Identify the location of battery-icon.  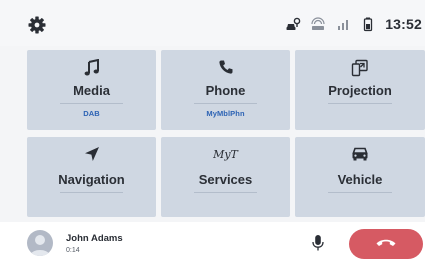
(368, 24).